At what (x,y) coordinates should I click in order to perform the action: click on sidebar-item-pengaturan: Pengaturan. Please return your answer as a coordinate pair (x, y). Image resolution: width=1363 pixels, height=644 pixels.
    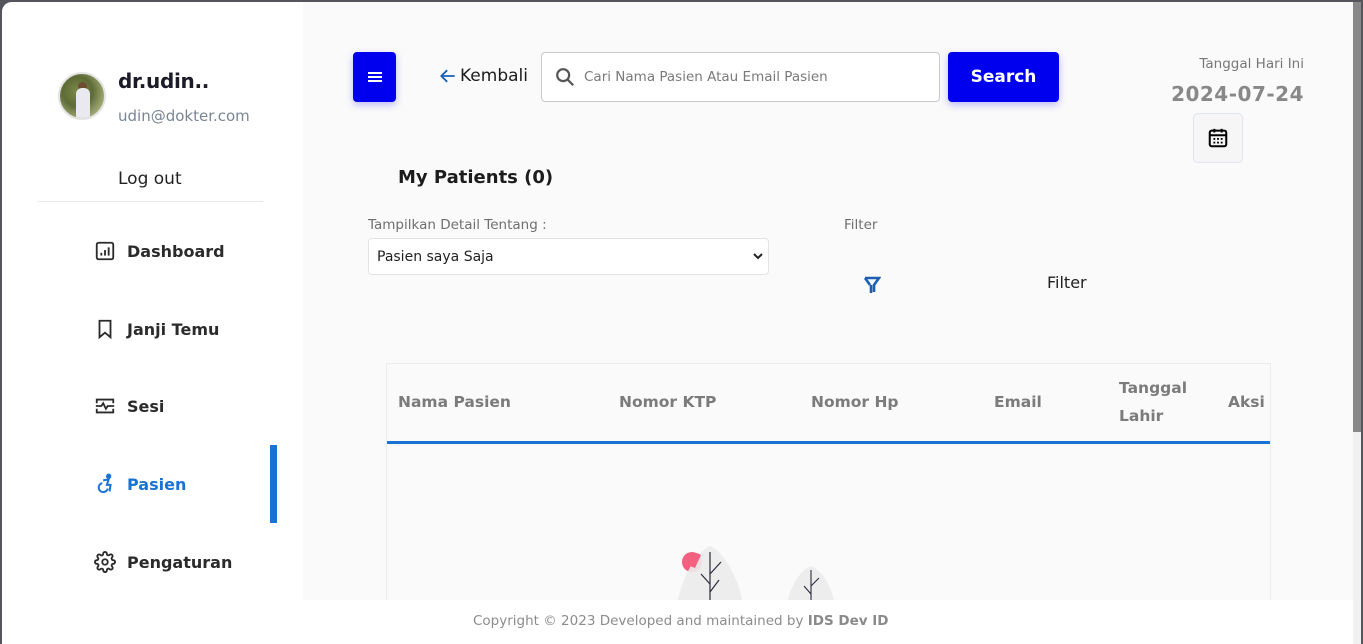
    Looking at the image, I should click on (163, 562).